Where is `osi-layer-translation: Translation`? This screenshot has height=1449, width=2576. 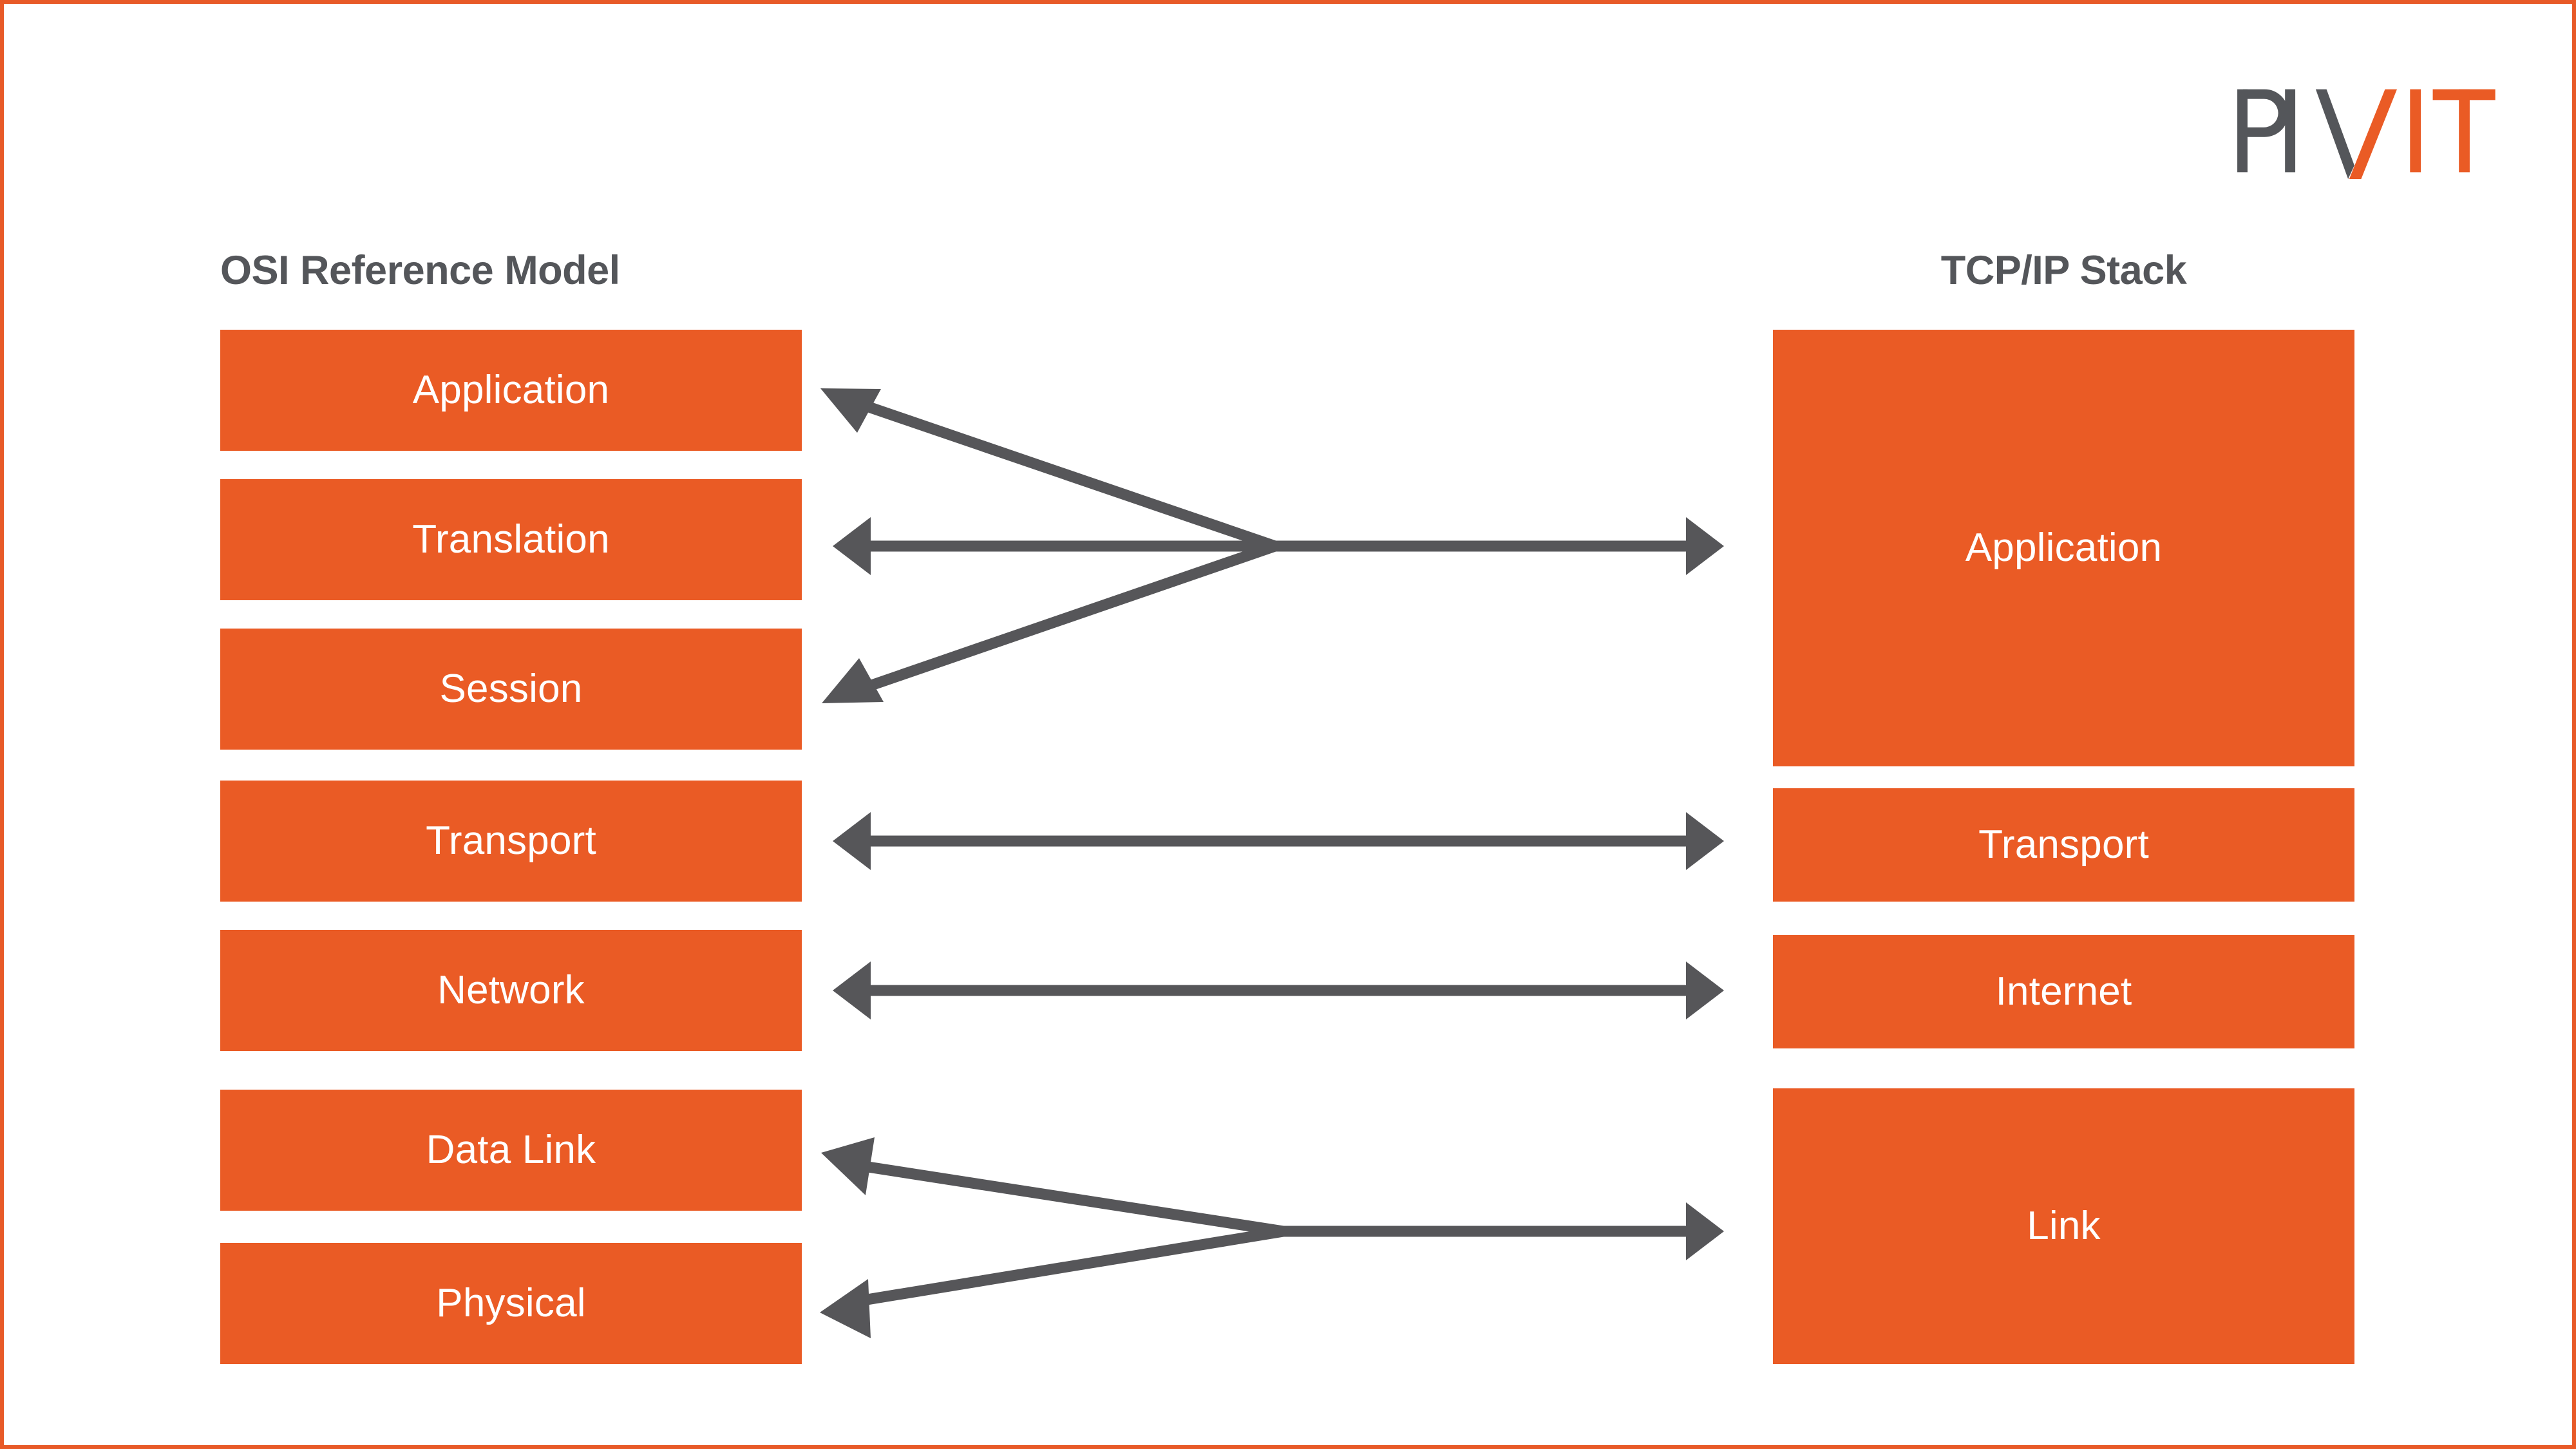
osi-layer-translation: Translation is located at coordinates (511, 539).